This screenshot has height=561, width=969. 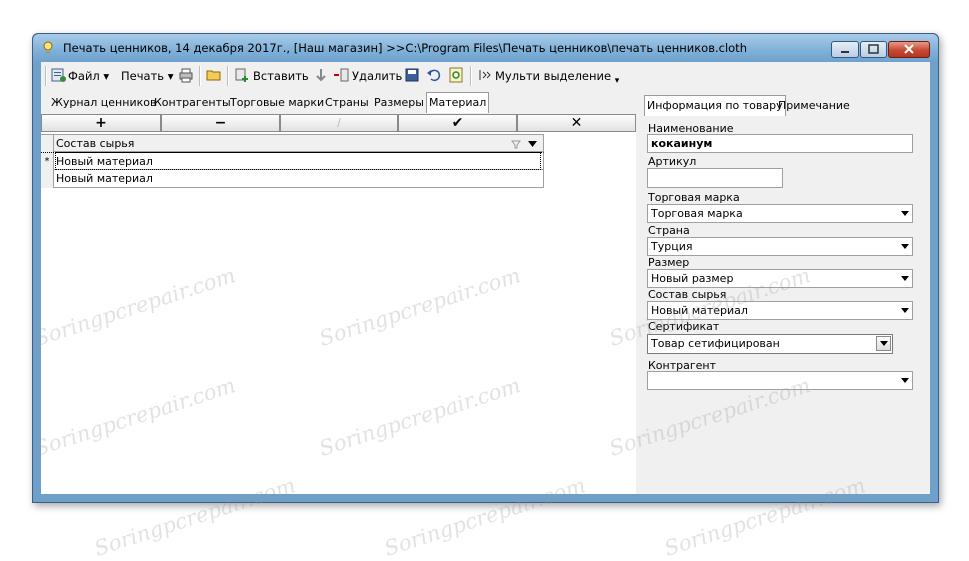 I want to click on column-header-material: Состав сырья, so click(x=95, y=144).